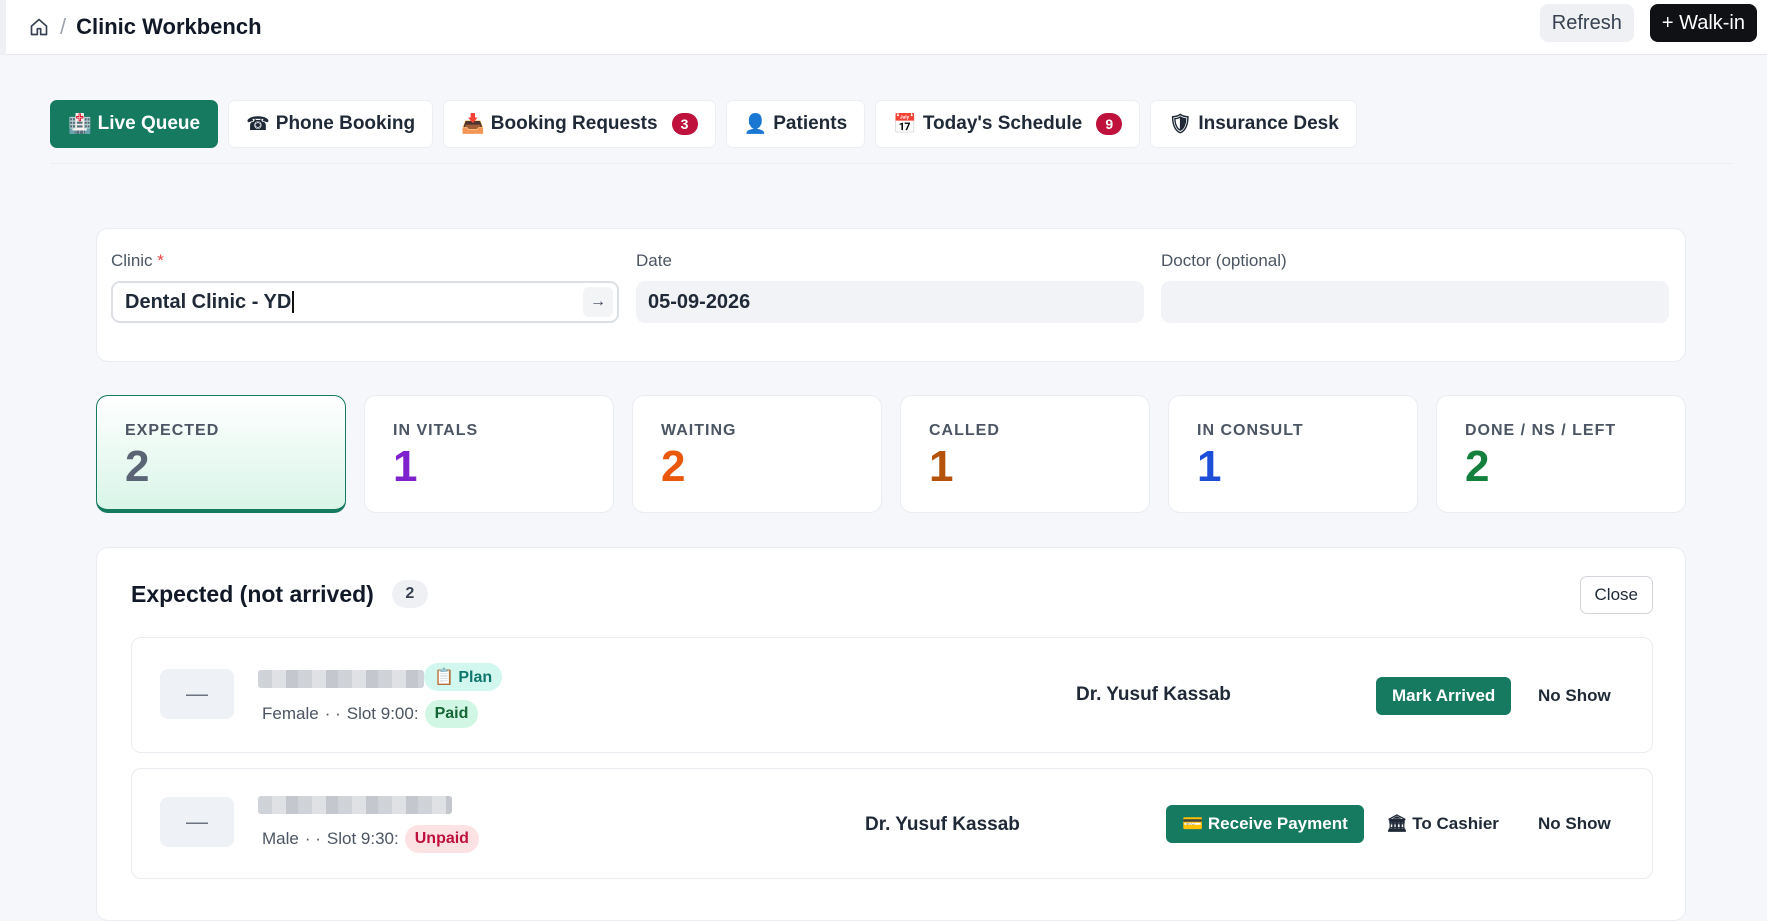  I want to click on date-label: Date, so click(654, 260).